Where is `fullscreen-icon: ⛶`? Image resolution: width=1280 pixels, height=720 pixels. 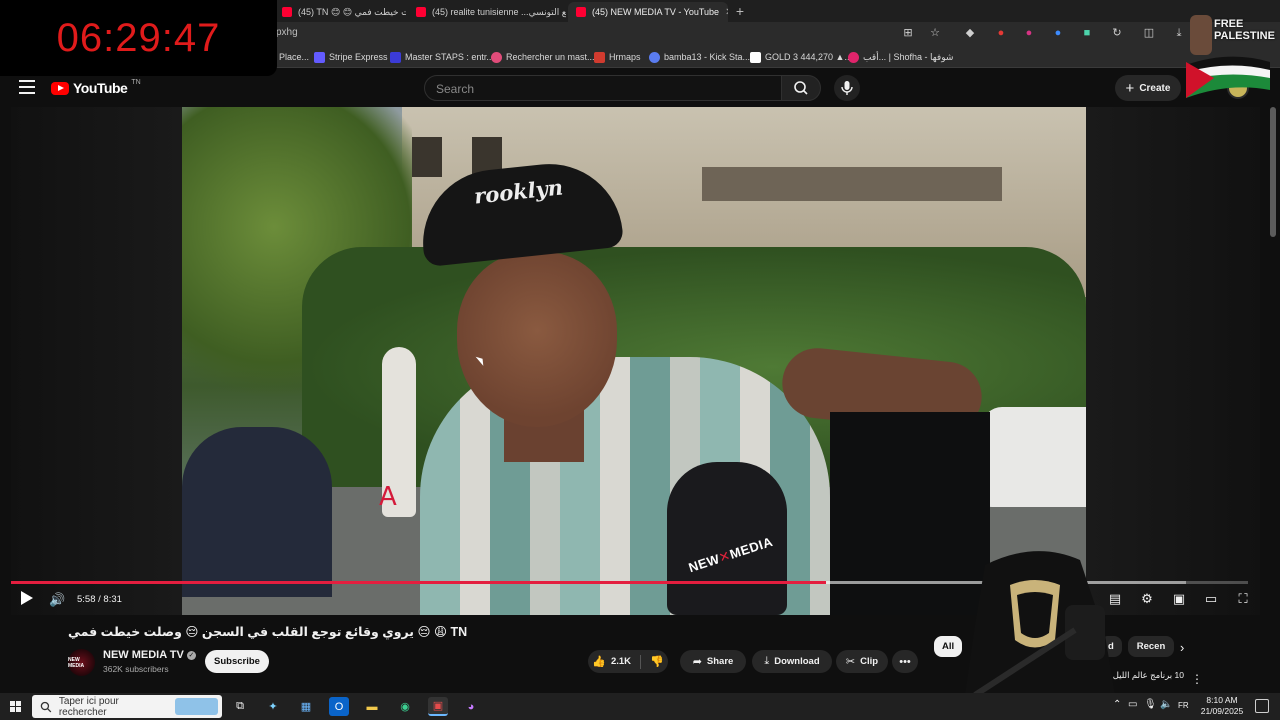 fullscreen-icon: ⛶ is located at coordinates (1243, 599).